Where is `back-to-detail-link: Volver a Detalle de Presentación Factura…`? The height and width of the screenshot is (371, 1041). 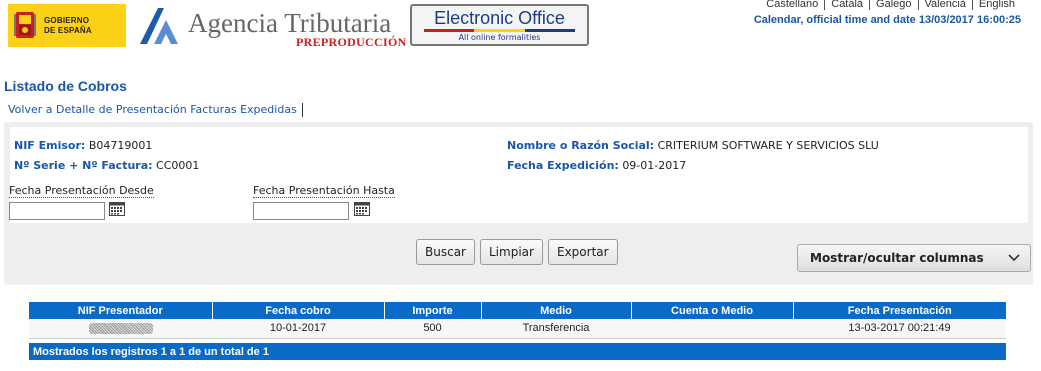
back-to-detail-link: Volver a Detalle de Presentación Factura… is located at coordinates (155, 110).